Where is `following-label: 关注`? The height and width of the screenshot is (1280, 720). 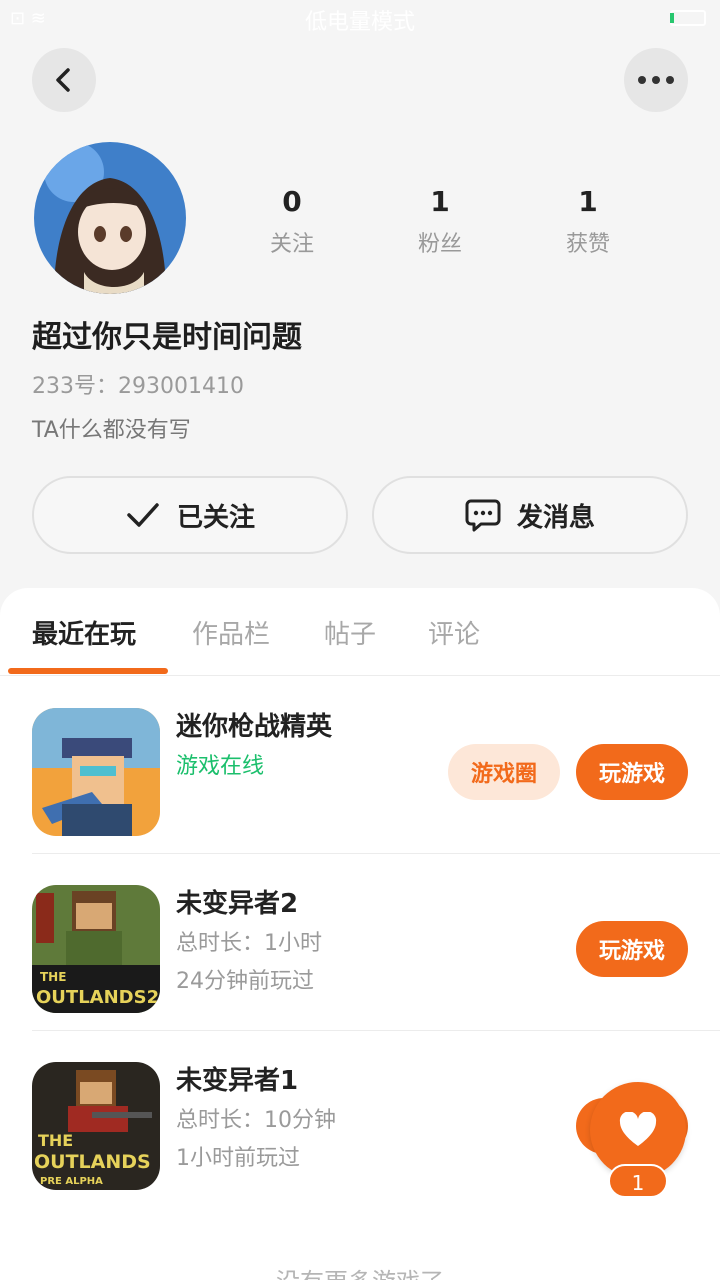 following-label: 关注 is located at coordinates (291, 244).